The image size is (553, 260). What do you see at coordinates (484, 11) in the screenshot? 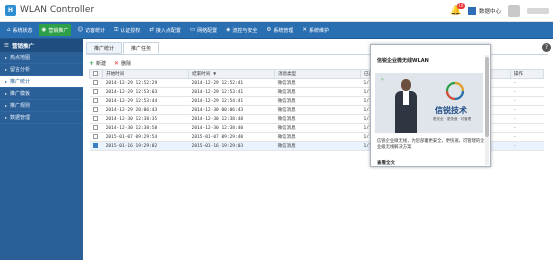
I see `data-center-link: 数据中心` at bounding box center [484, 11].